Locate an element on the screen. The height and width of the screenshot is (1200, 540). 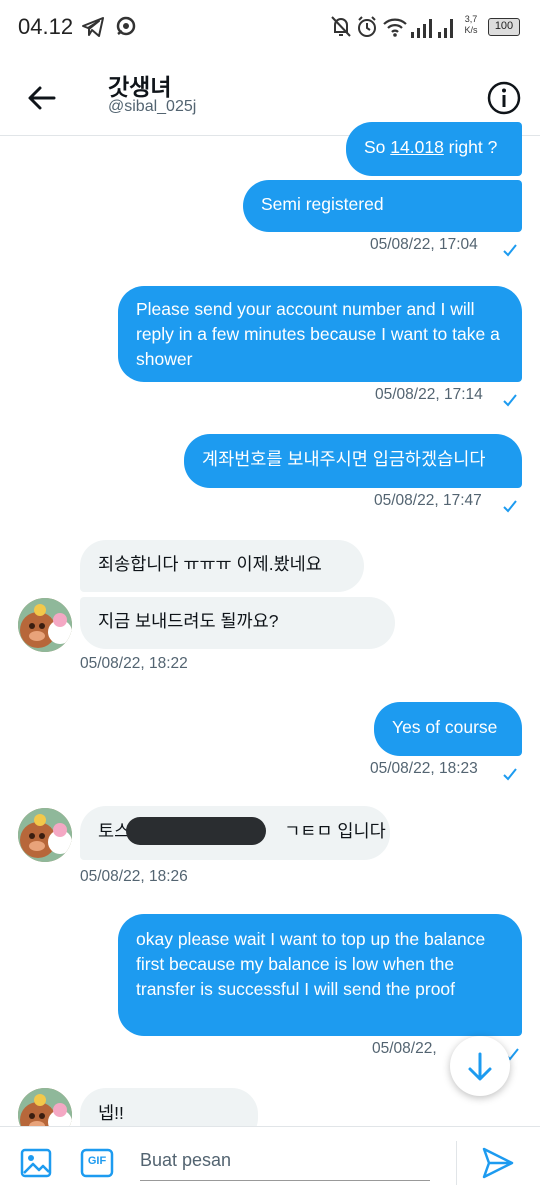
message-timestamp: 05/08/22, 18:26 is located at coordinates (134, 876).